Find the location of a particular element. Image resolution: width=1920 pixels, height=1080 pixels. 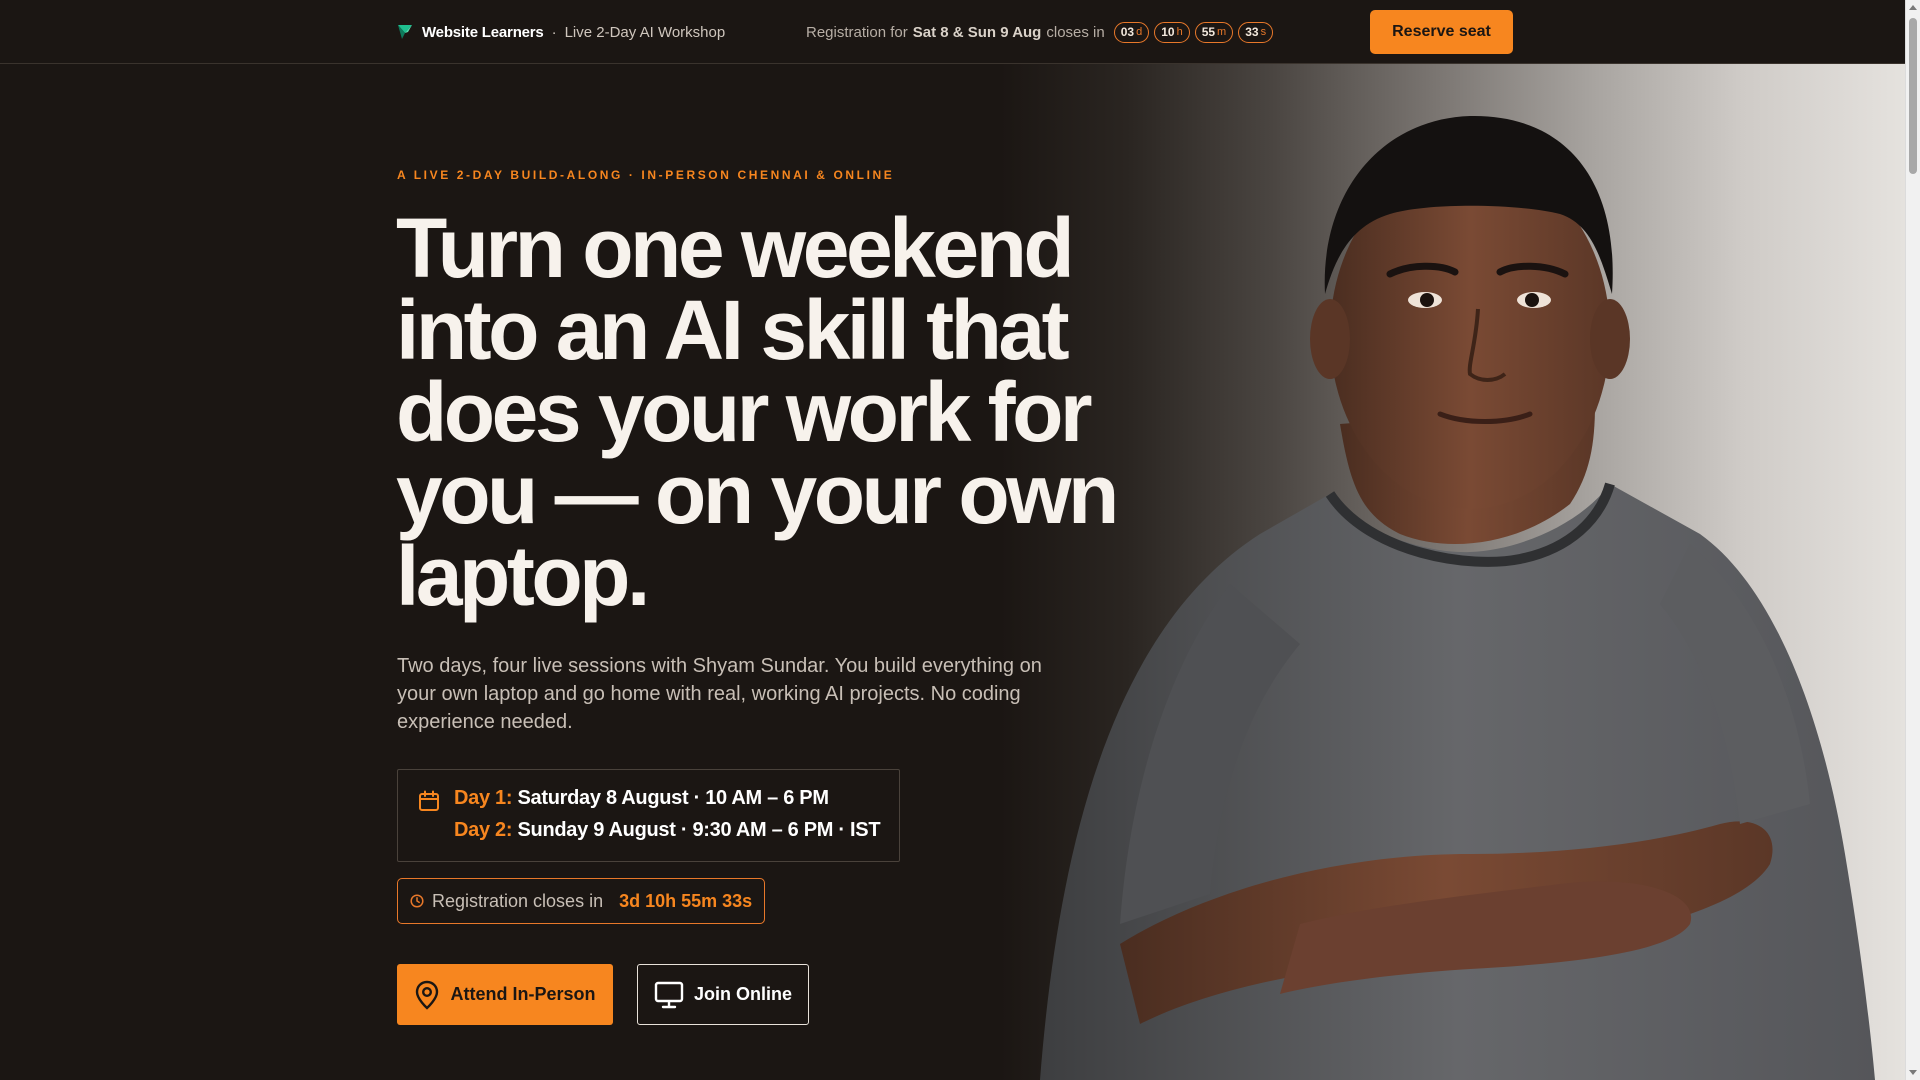

countdown-days-value: 03 is located at coordinates (1127, 32).